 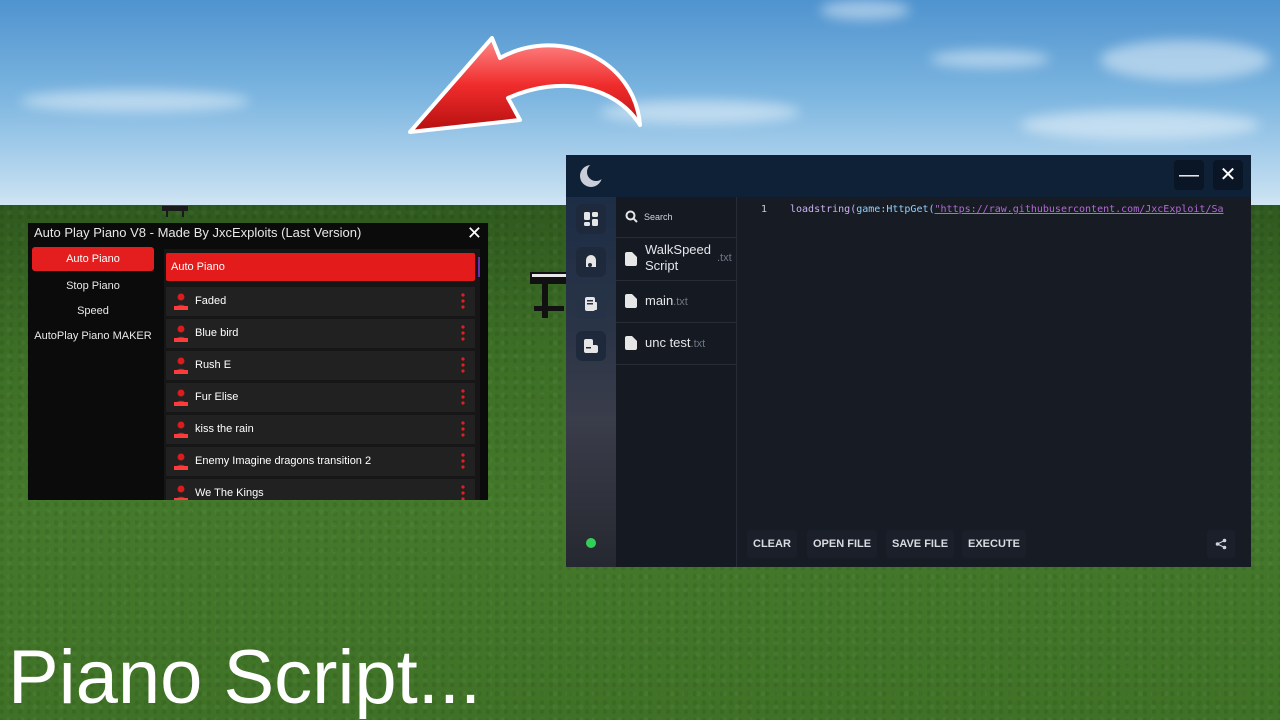 I want to click on side-rail, so click(x=591, y=382).